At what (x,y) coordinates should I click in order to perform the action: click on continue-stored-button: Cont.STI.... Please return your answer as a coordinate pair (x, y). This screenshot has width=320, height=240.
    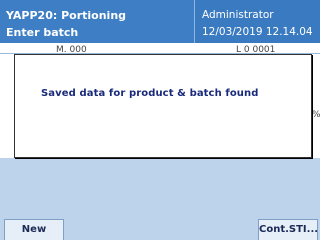
    Looking at the image, I should click on (288, 229).